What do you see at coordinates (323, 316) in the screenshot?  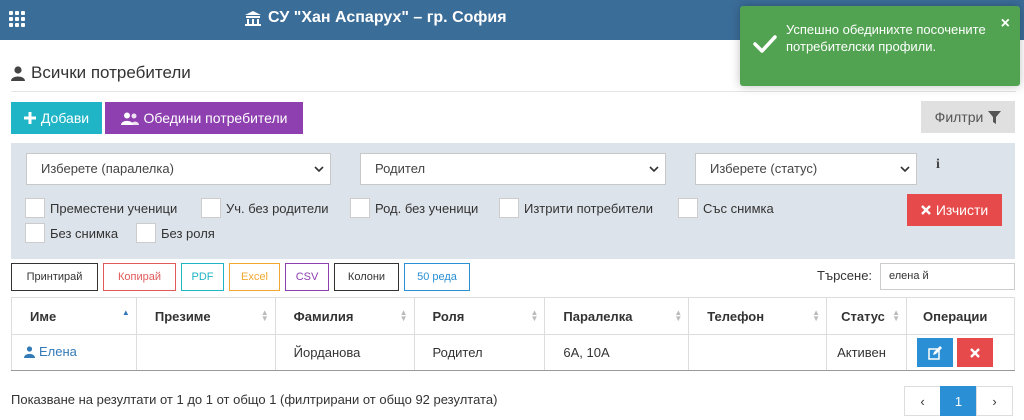 I see `column-header-label: Фамилия` at bounding box center [323, 316].